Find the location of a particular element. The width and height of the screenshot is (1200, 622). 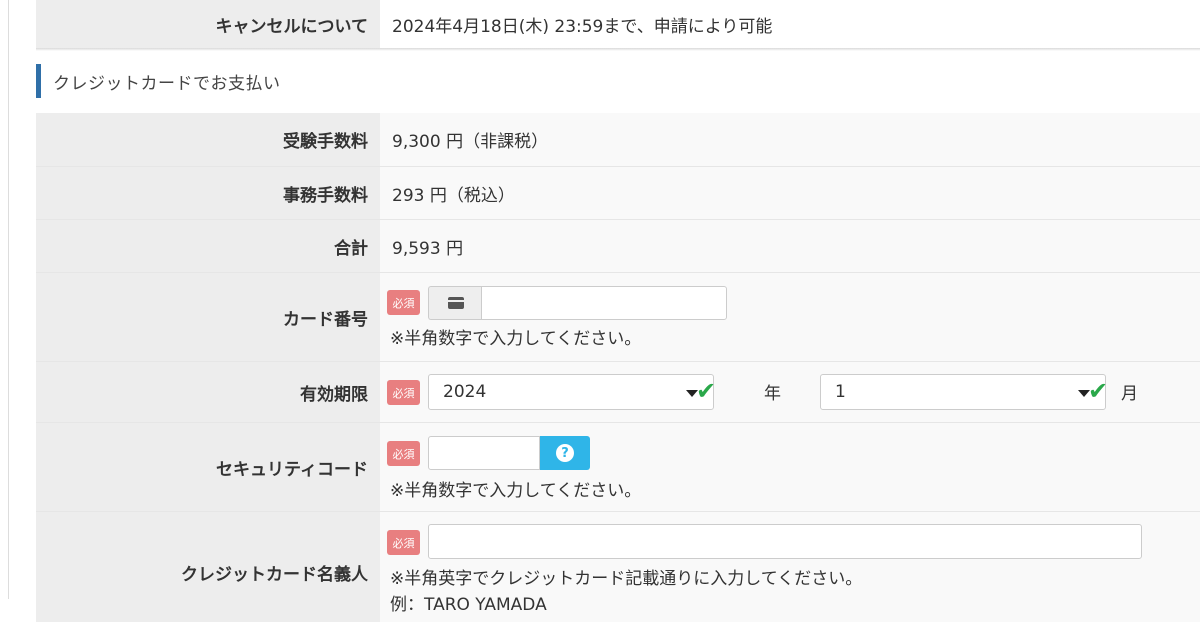

expiry-label: 有効期限 is located at coordinates (208, 392).